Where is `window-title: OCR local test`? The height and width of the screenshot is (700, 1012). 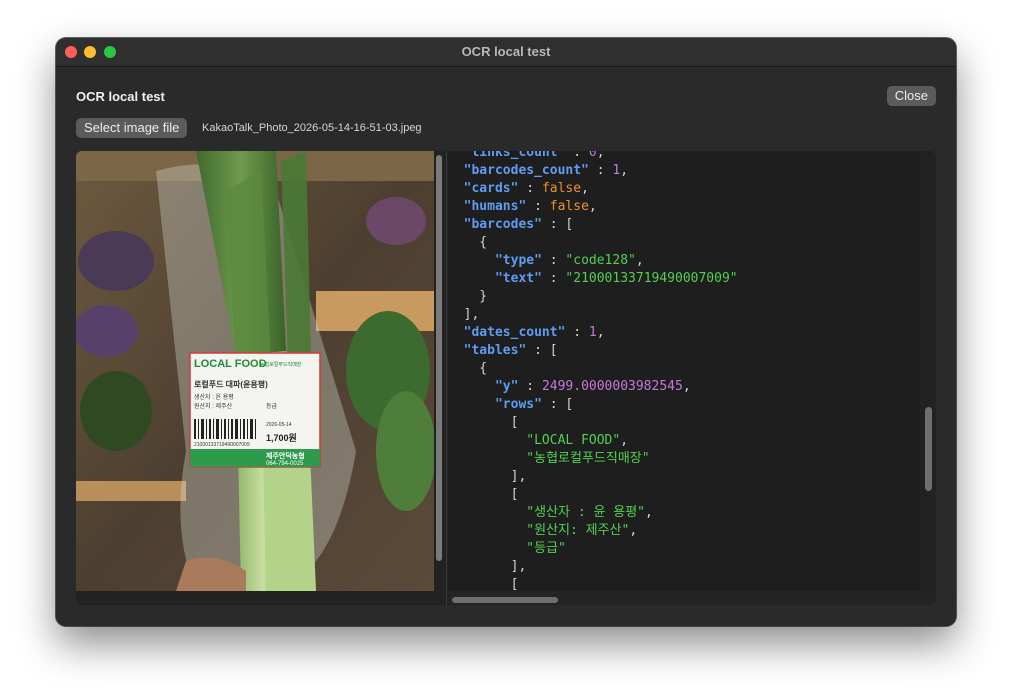 window-title: OCR local test is located at coordinates (506, 51).